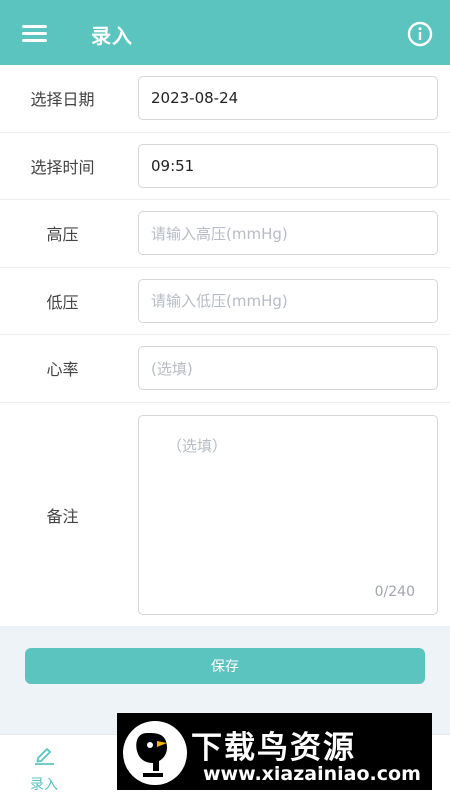  I want to click on menu-icon, so click(35, 33).